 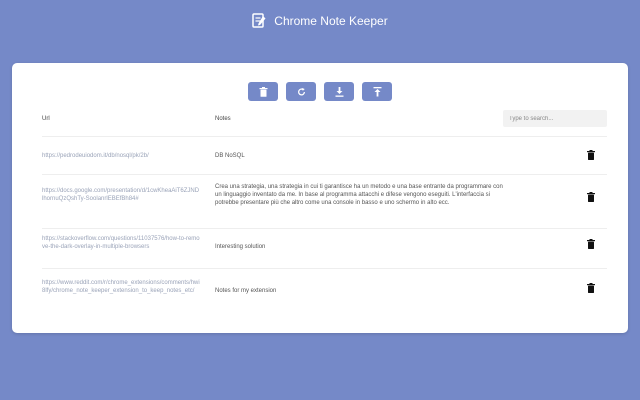 I want to click on export-button, so click(x=339, y=91).